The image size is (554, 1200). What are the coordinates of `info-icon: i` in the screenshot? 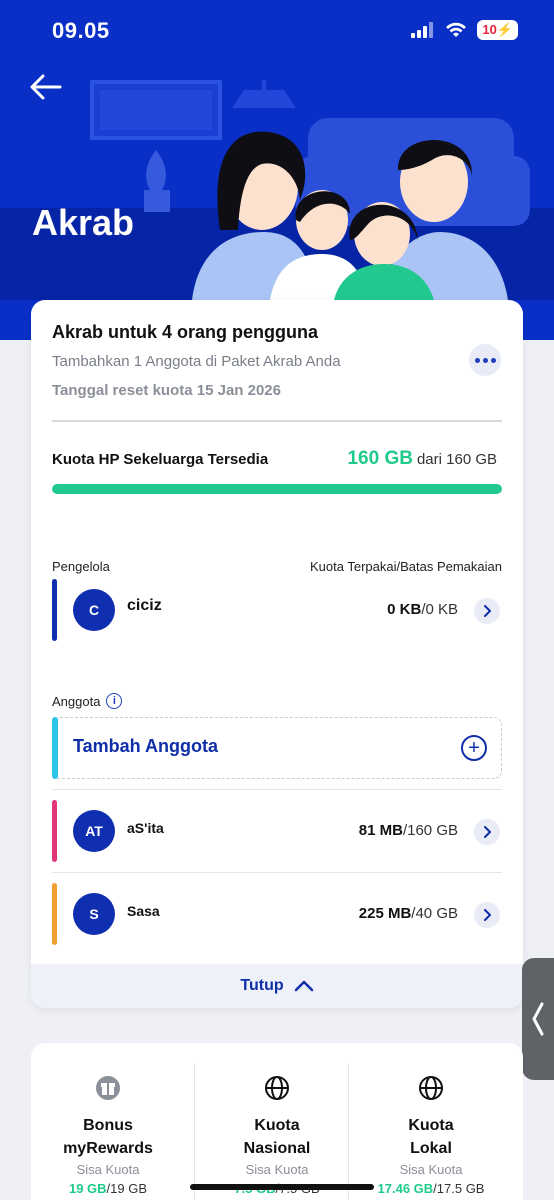 It's located at (114, 701).